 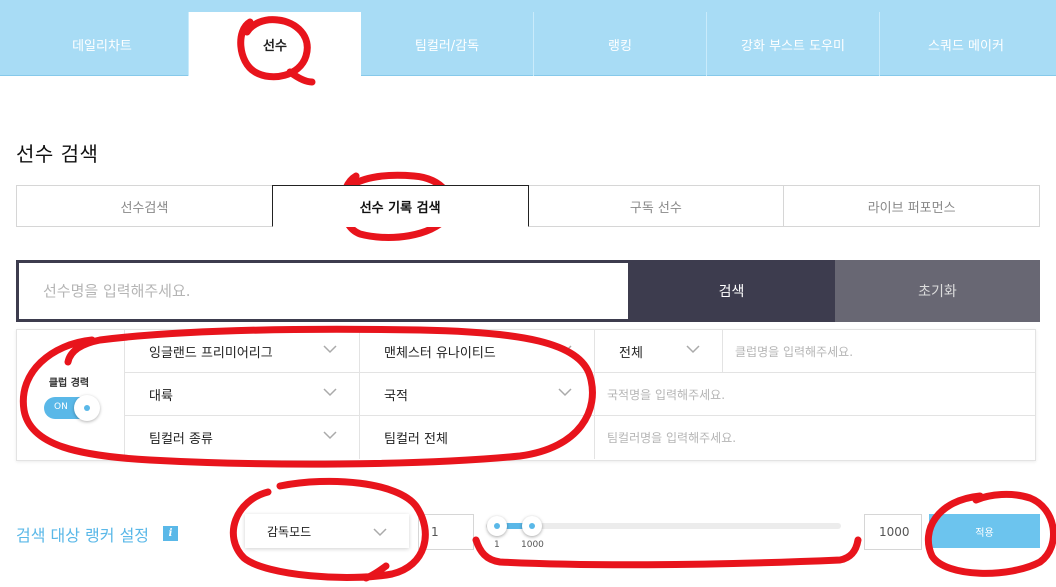 I want to click on rank-slider-max-handle, so click(x=532, y=526).